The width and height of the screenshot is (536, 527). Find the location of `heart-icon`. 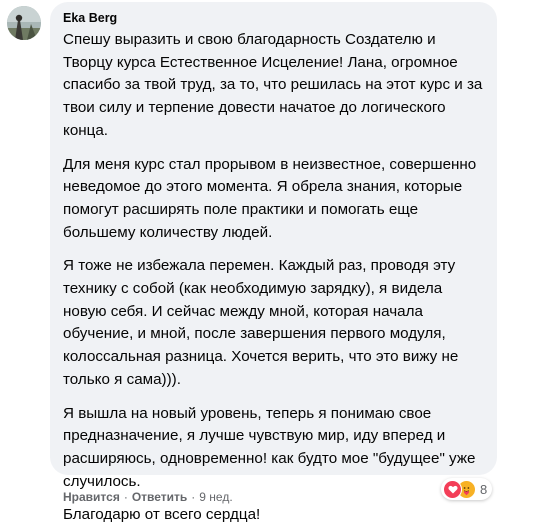

heart-icon is located at coordinates (452, 489).